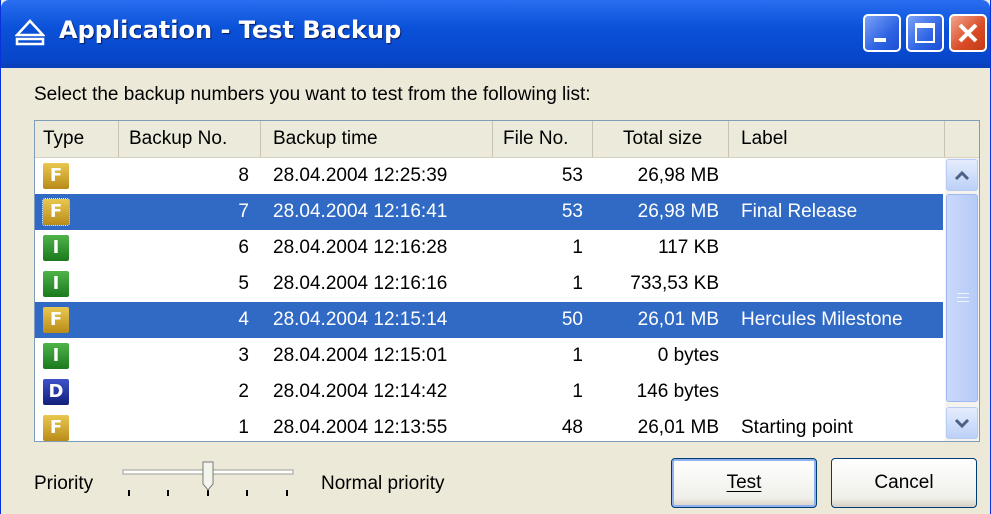 The height and width of the screenshot is (514, 991). I want to click on cancel-button-label: Cancel, so click(904, 482).